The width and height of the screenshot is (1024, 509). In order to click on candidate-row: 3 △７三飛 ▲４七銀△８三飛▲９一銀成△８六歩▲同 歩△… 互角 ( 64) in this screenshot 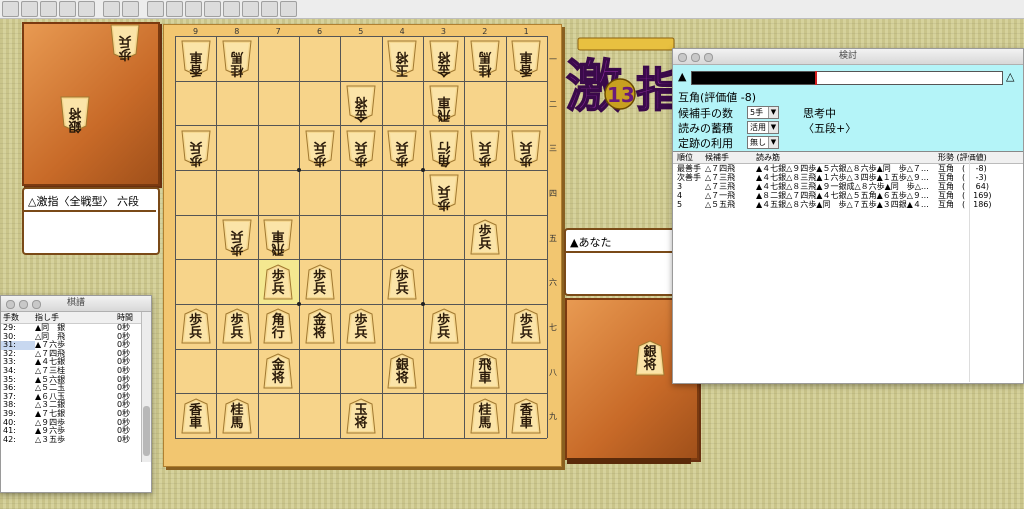, I will do `click(848, 186)`.